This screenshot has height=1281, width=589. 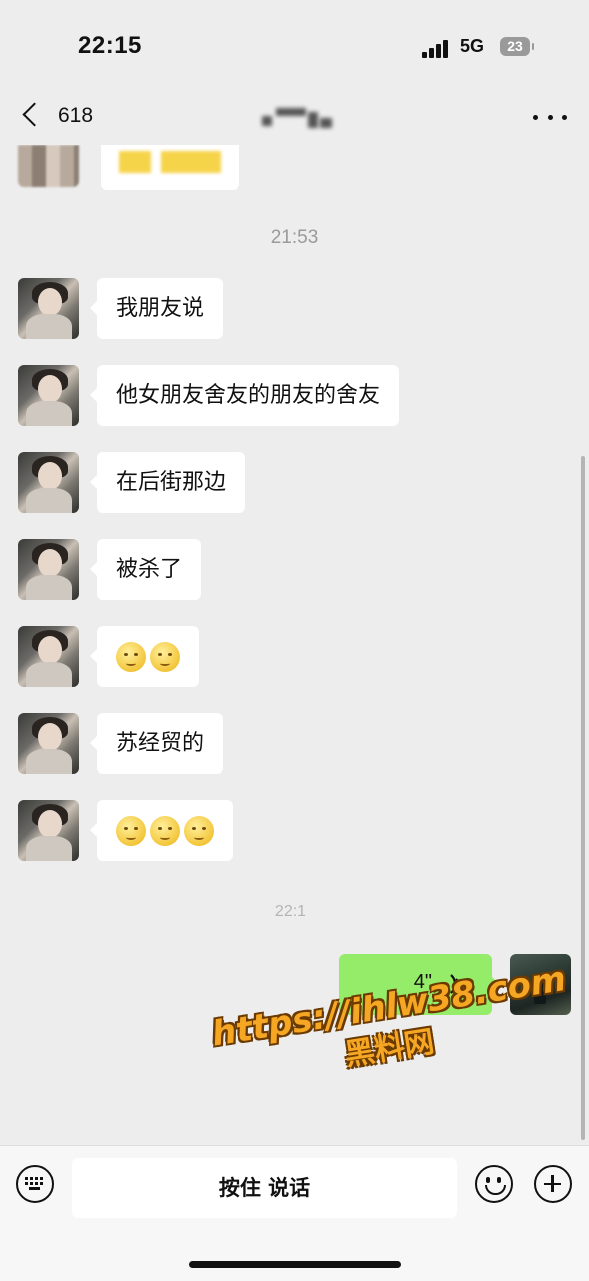 I want to click on voice-wave-icon, so click(x=456, y=984).